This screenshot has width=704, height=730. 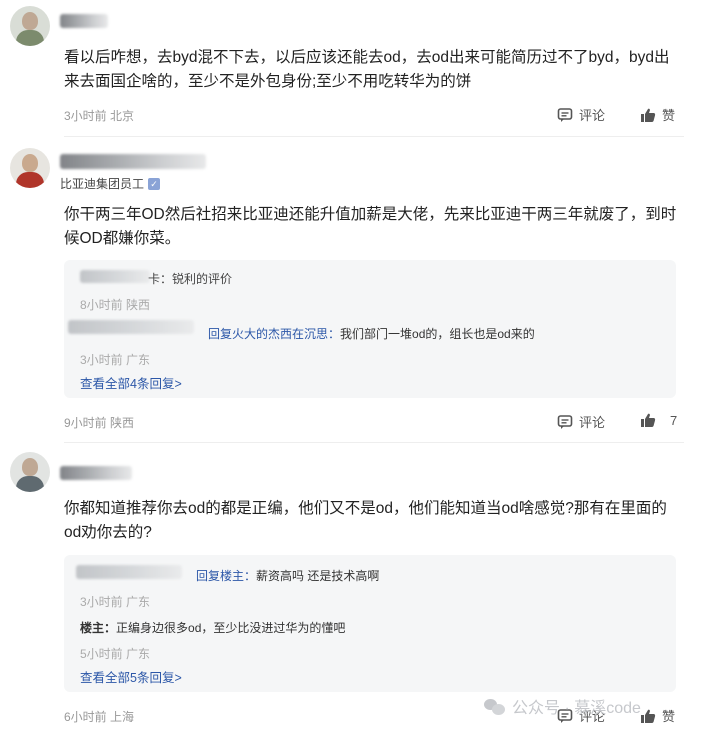 What do you see at coordinates (131, 676) in the screenshot?
I see `view-all-replies-link: 查看全部5条回复>` at bounding box center [131, 676].